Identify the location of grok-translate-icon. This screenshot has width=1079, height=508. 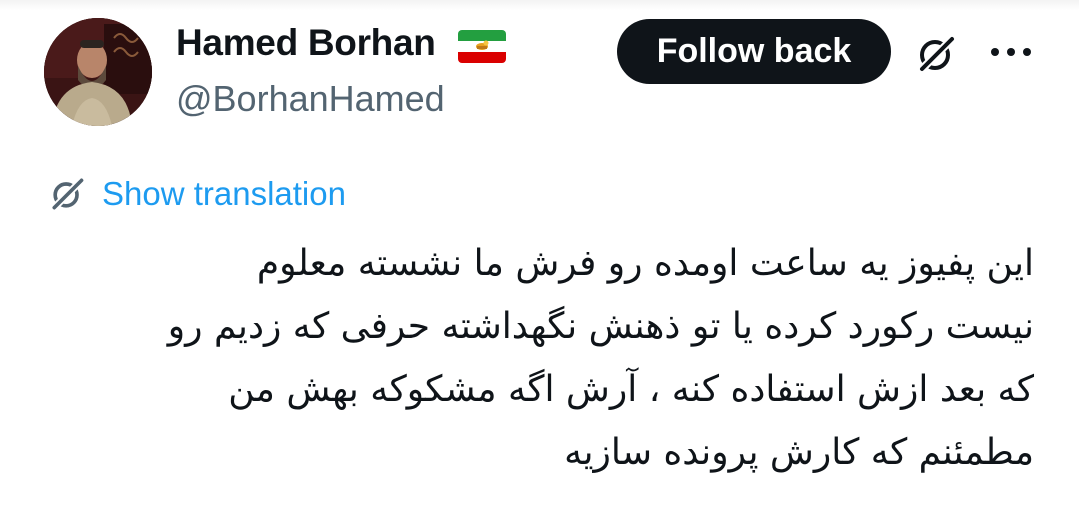
(67, 194).